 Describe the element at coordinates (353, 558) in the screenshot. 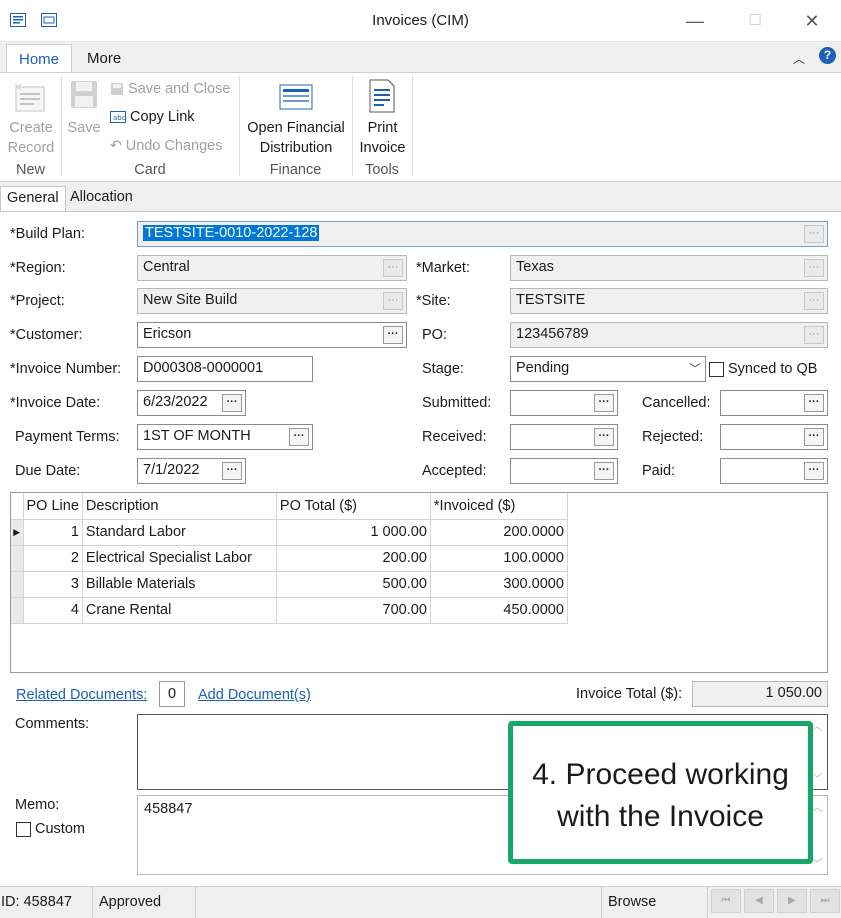

I see `cell-po-total: 200.00` at that location.